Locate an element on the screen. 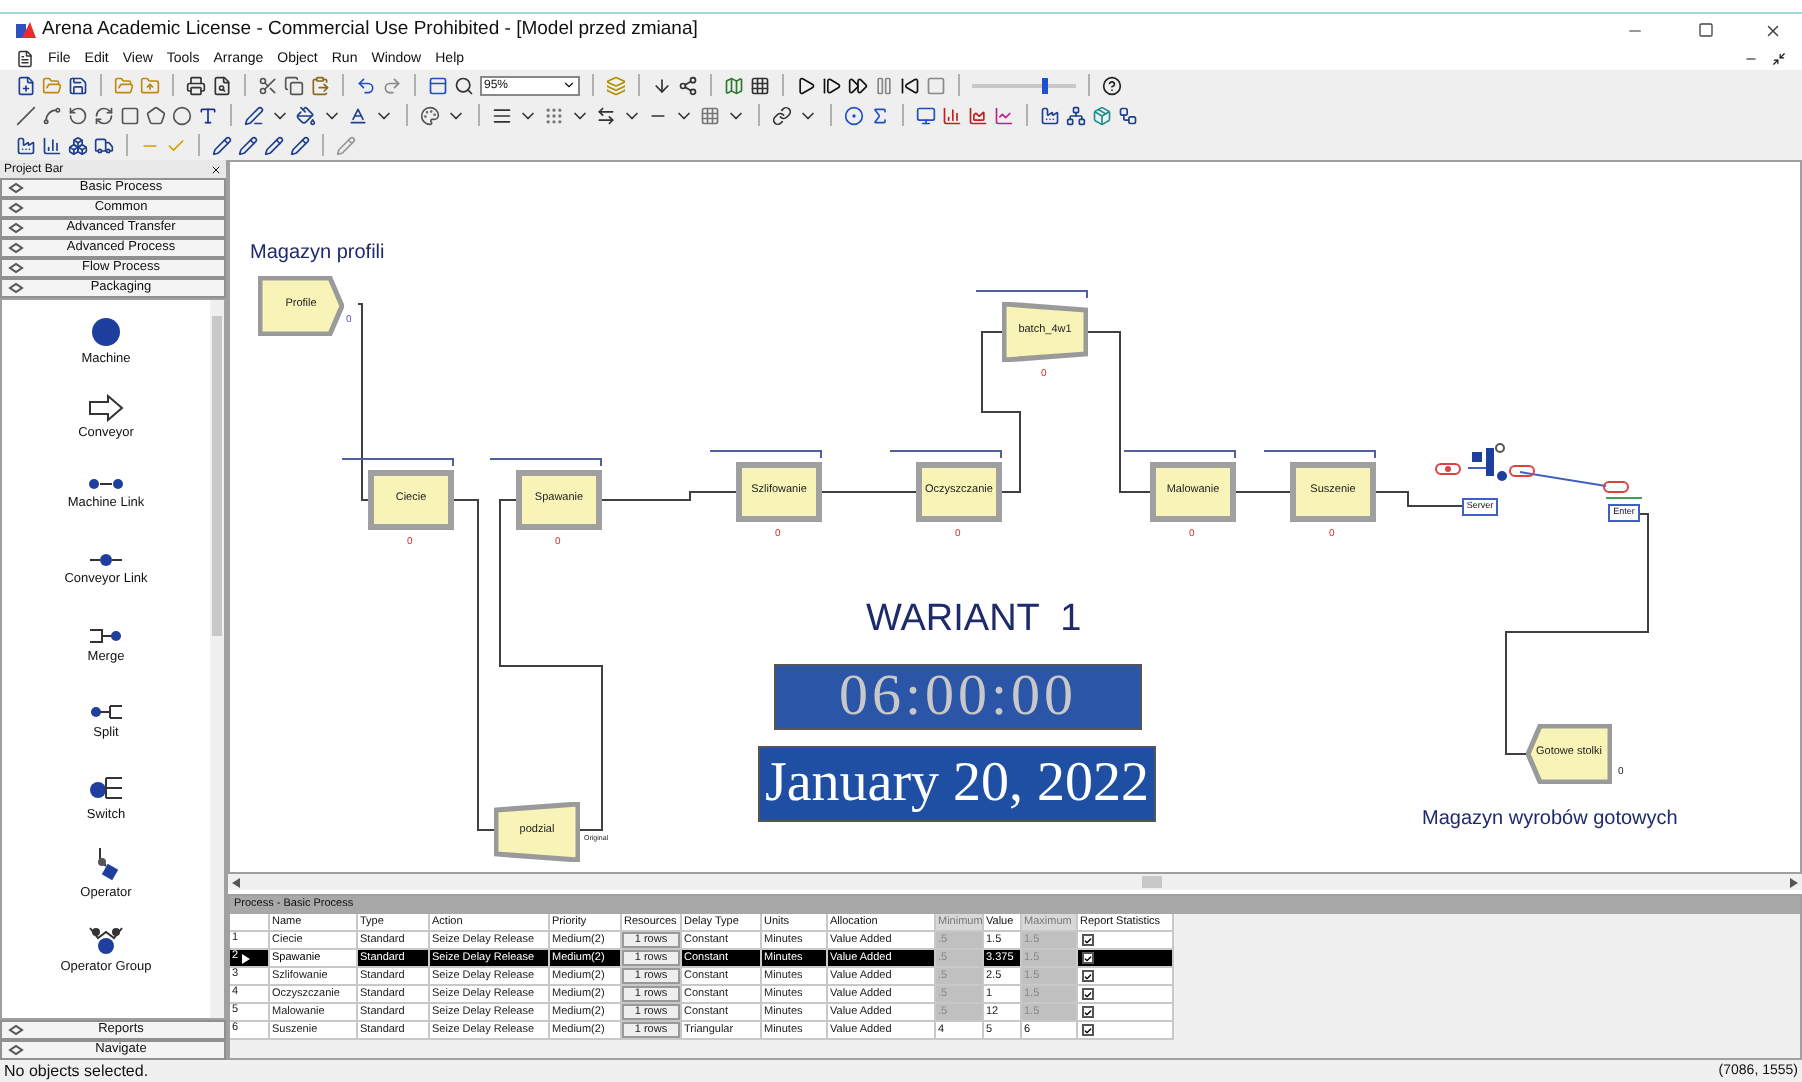 This screenshot has height=1082, width=1802. fill-color-icon is located at coordinates (306, 115).